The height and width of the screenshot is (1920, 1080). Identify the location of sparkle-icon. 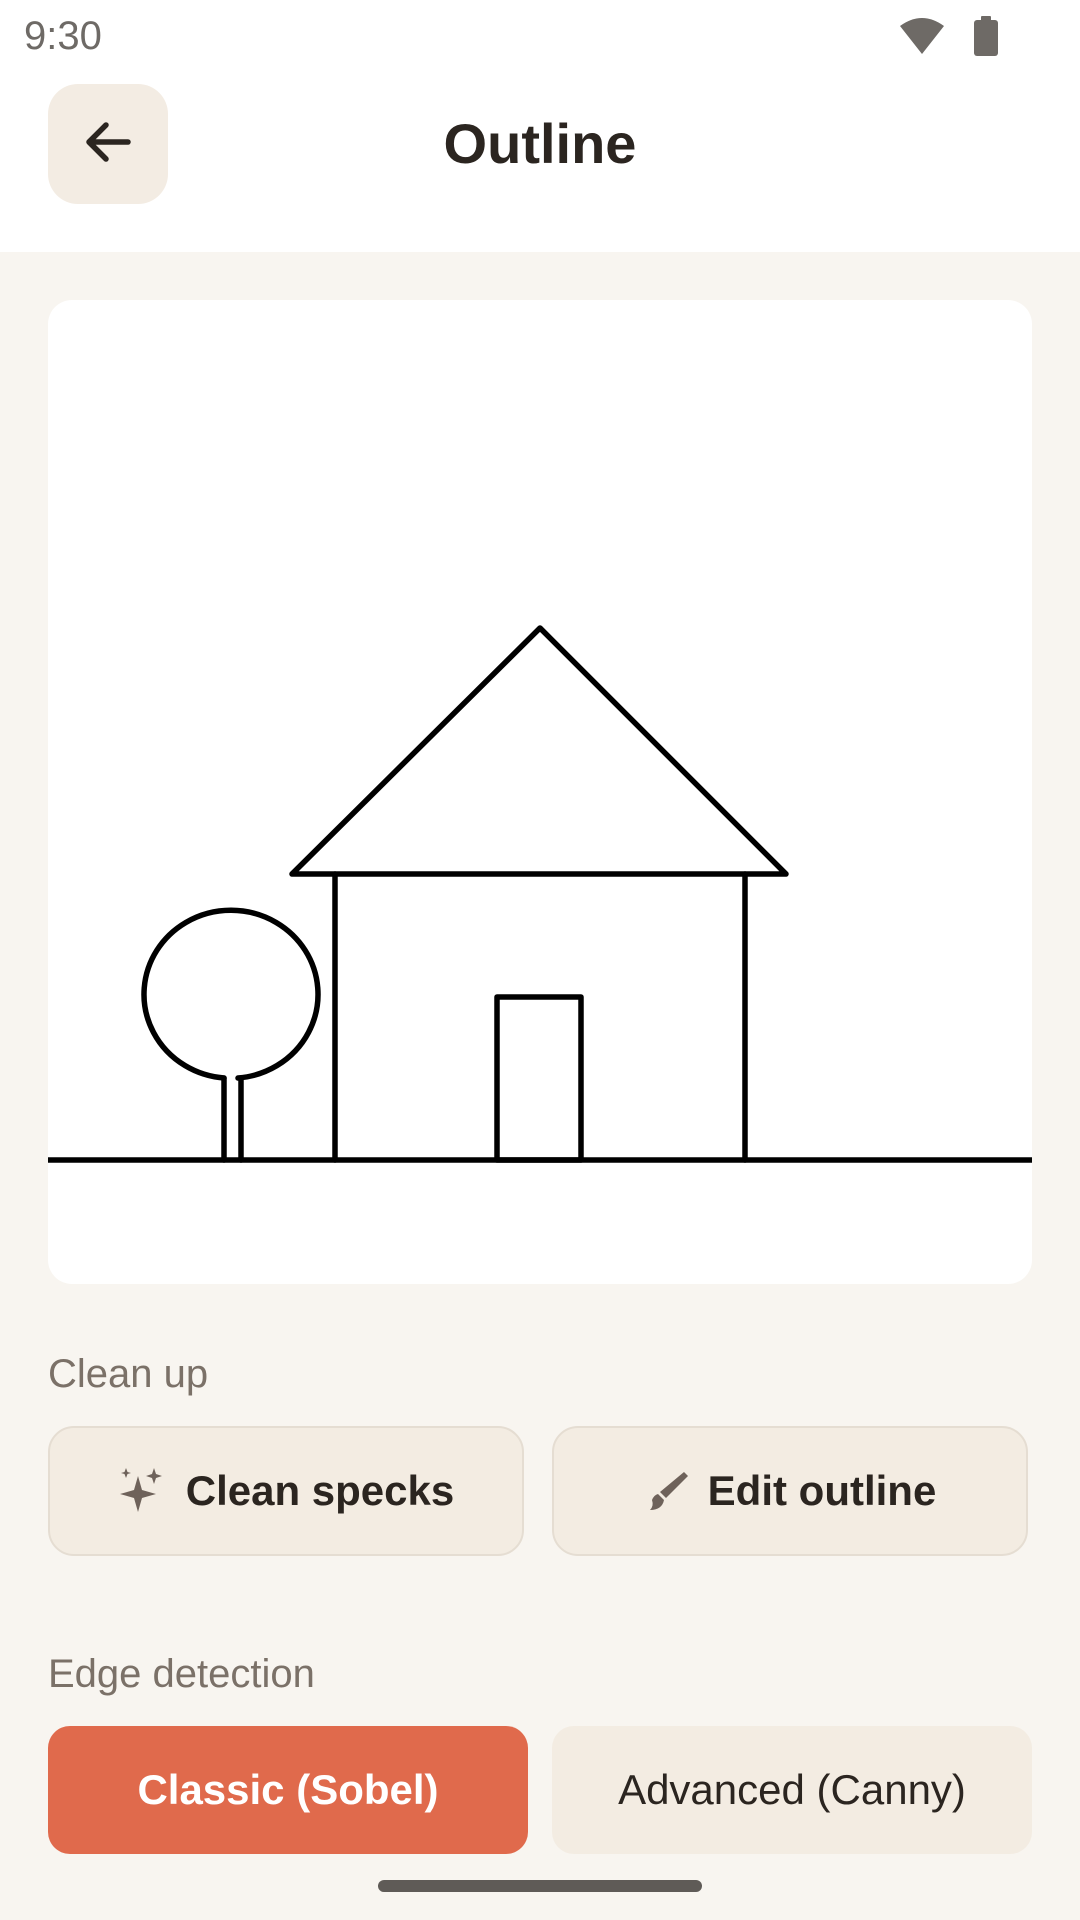
(143, 1491).